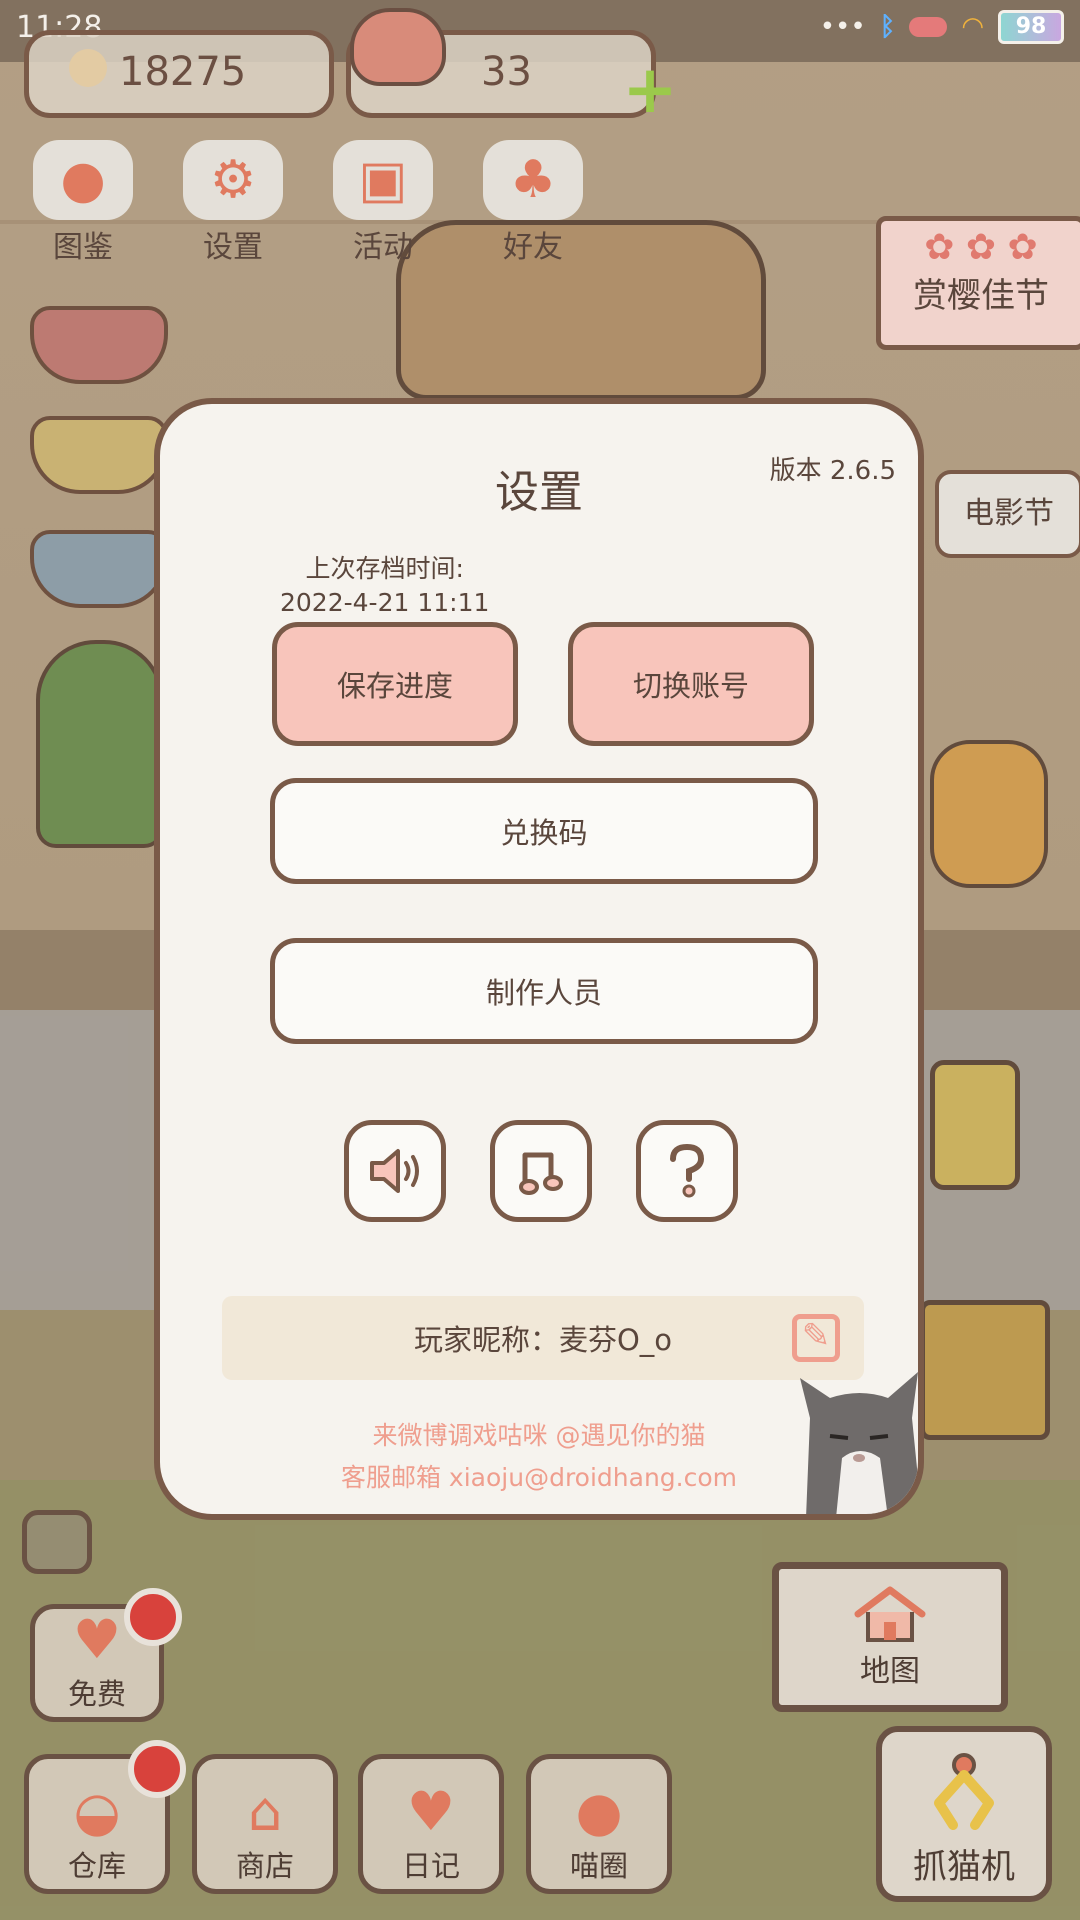 Image resolution: width=1080 pixels, height=1920 pixels. What do you see at coordinates (96, 1694) in the screenshot?
I see `free-label: 免费` at bounding box center [96, 1694].